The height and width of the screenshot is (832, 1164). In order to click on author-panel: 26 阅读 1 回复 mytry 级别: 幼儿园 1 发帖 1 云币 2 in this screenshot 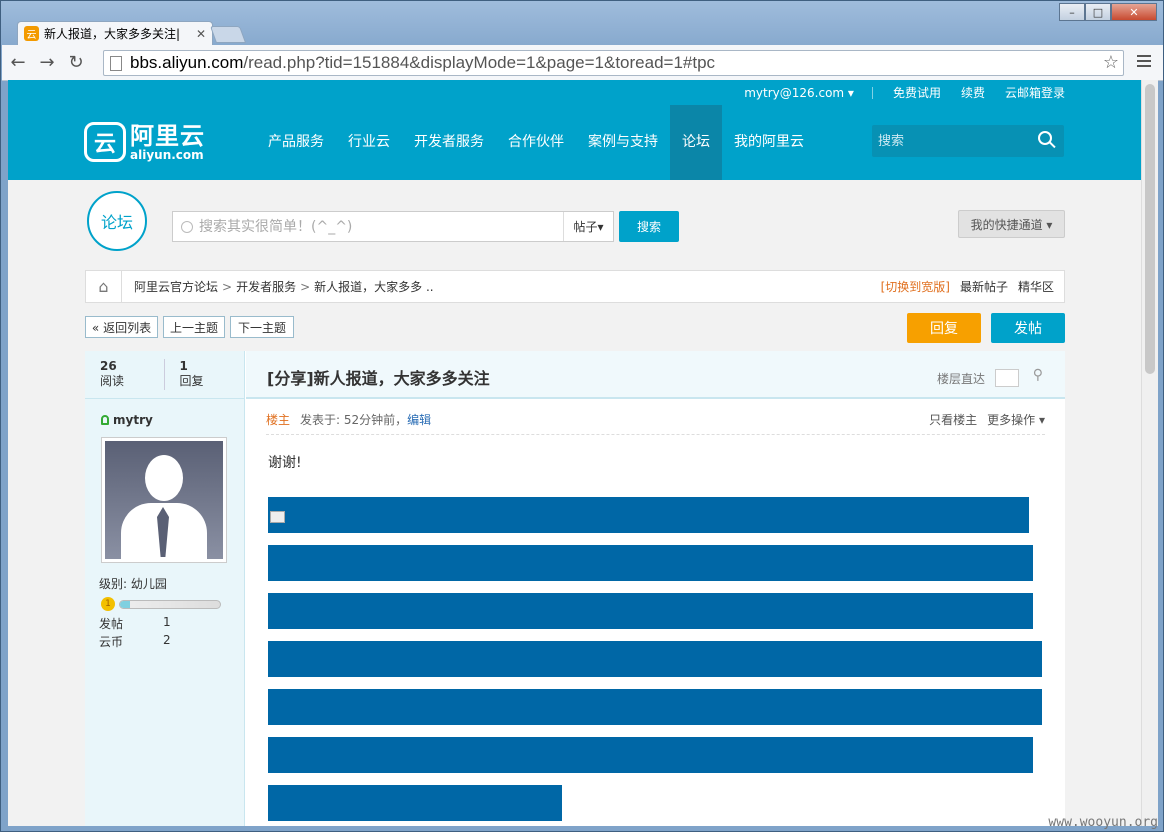, I will do `click(165, 588)`.